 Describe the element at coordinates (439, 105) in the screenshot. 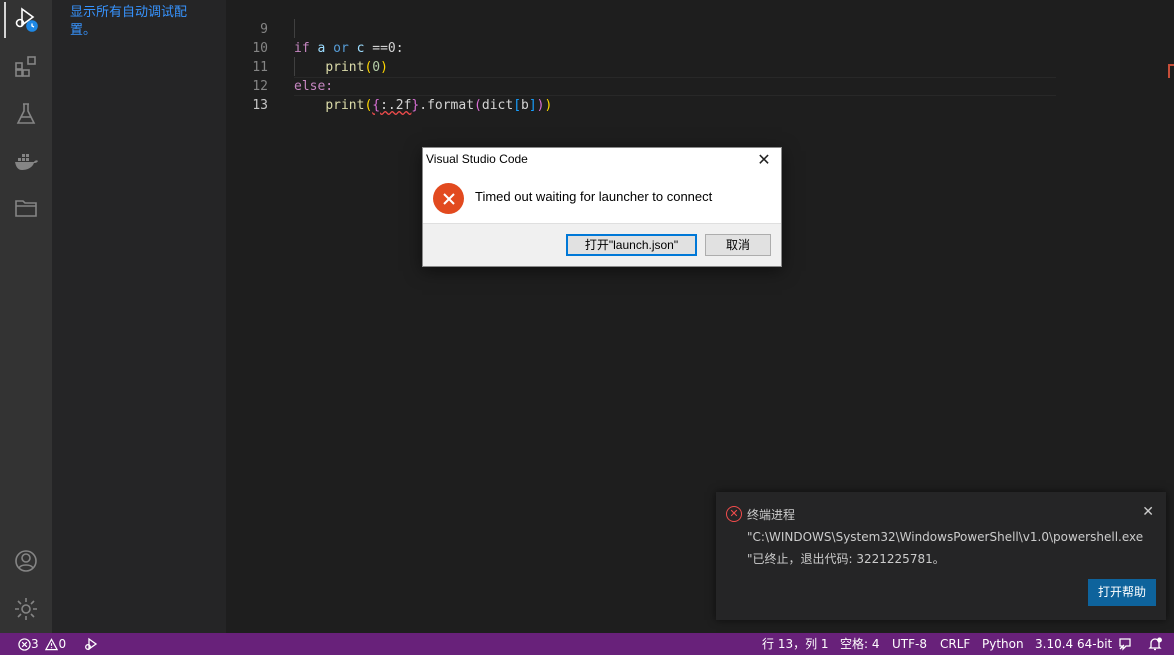

I see `code-text: print({:.2f}.format(dict[b]))` at that location.